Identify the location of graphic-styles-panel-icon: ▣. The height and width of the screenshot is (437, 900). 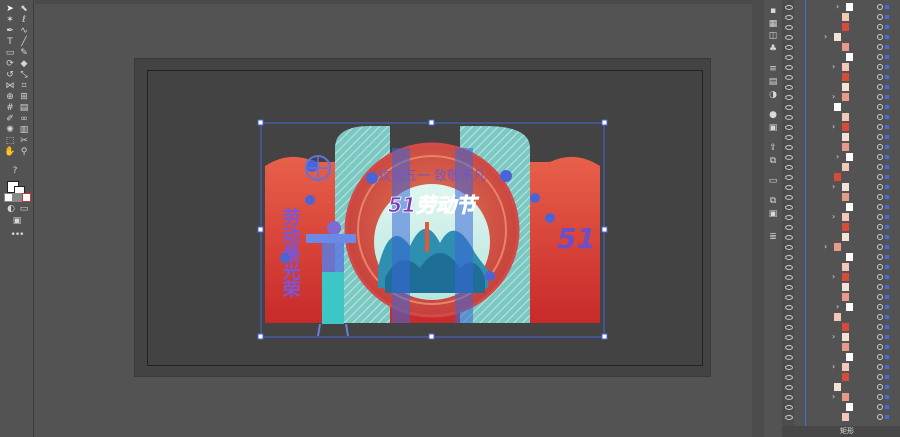
(773, 128).